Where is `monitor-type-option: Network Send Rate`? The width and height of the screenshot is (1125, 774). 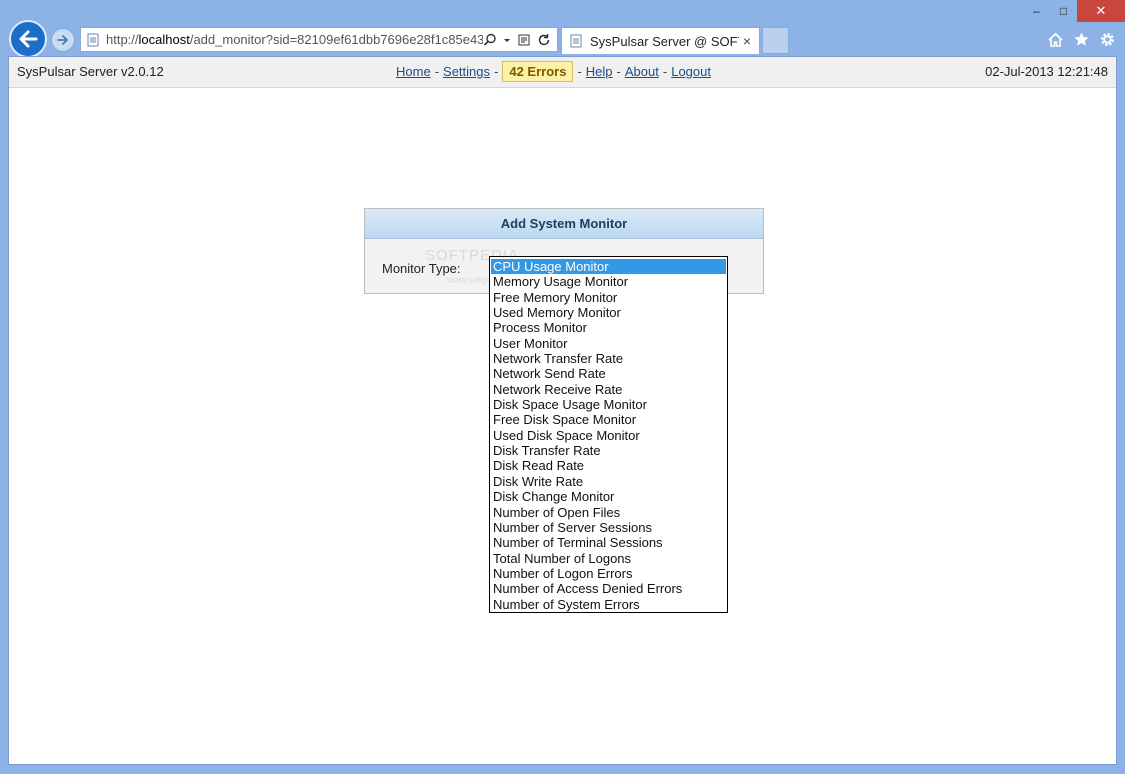
monitor-type-option: Network Send Rate is located at coordinates (608, 373).